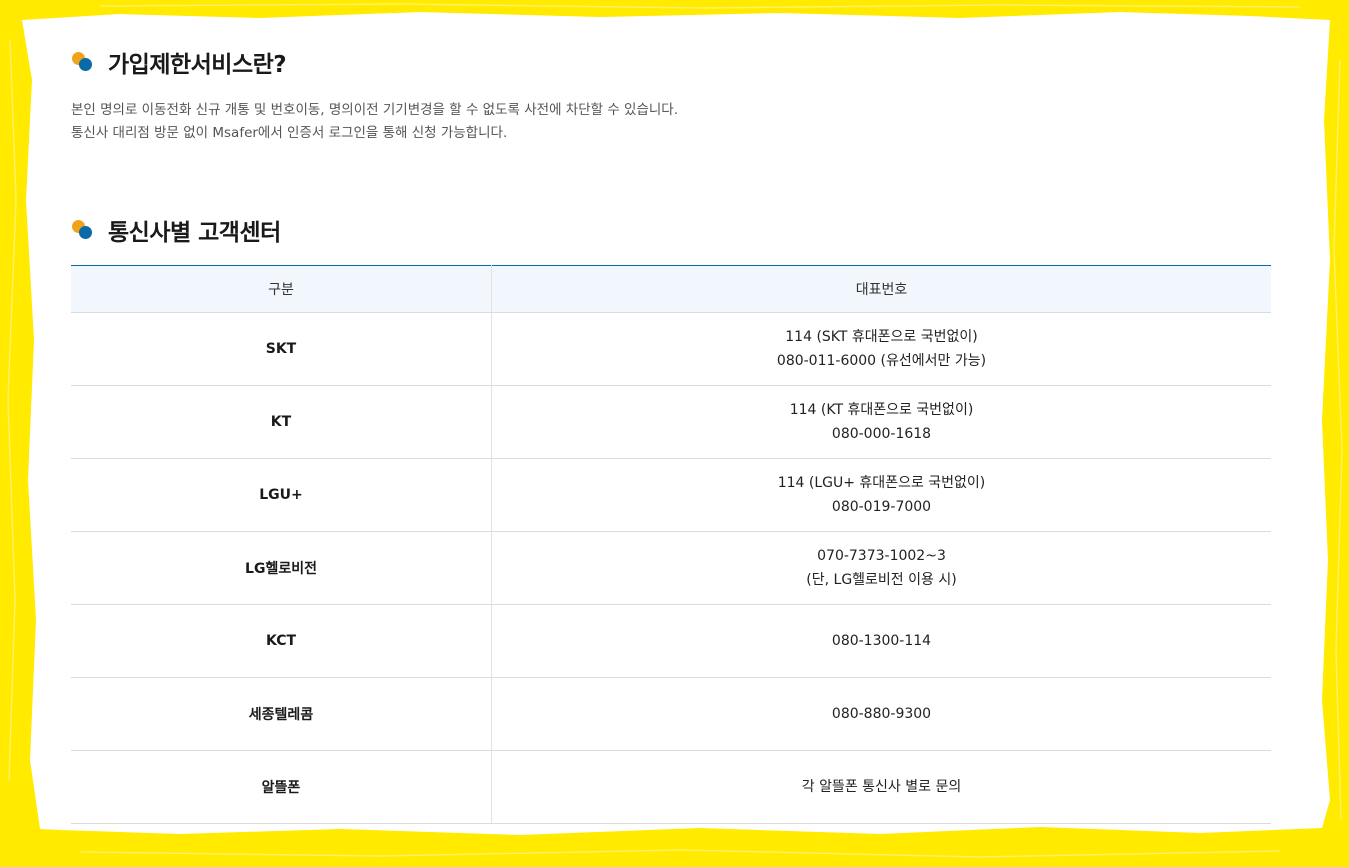 The image size is (1349, 867). I want to click on phone-line: 080-1300-114, so click(881, 641).